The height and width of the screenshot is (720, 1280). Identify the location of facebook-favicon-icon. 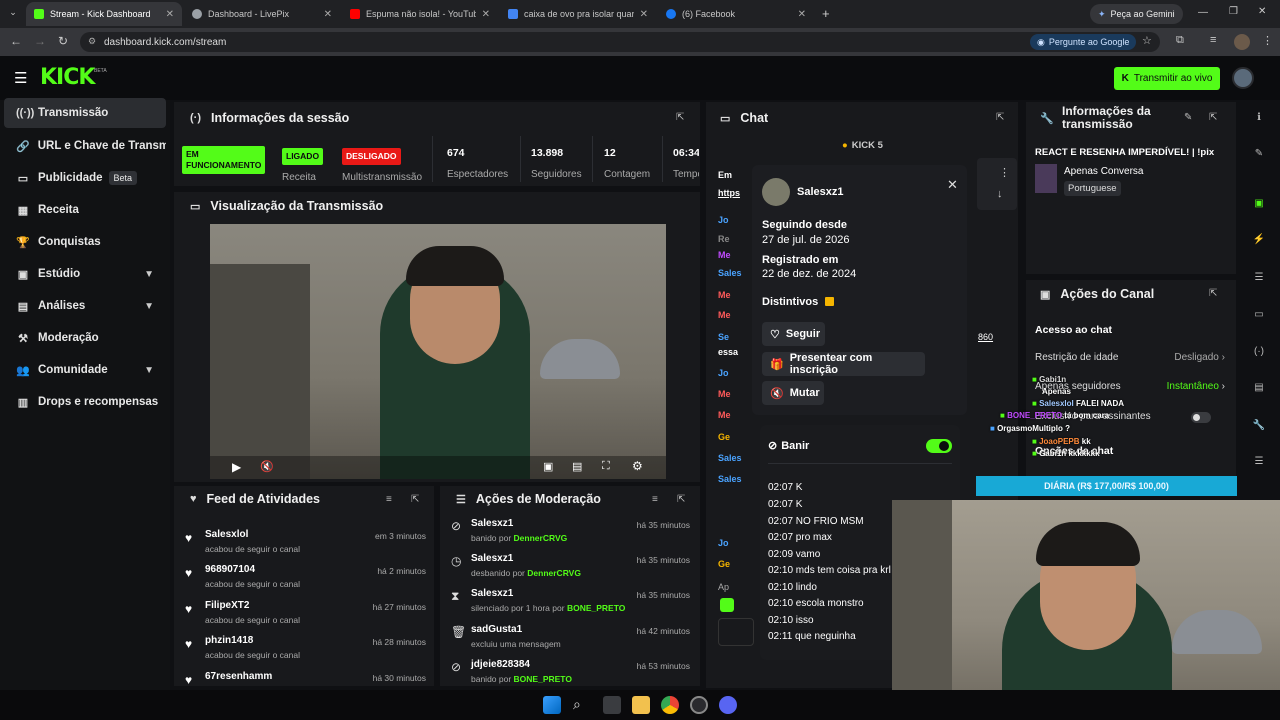
(671, 14).